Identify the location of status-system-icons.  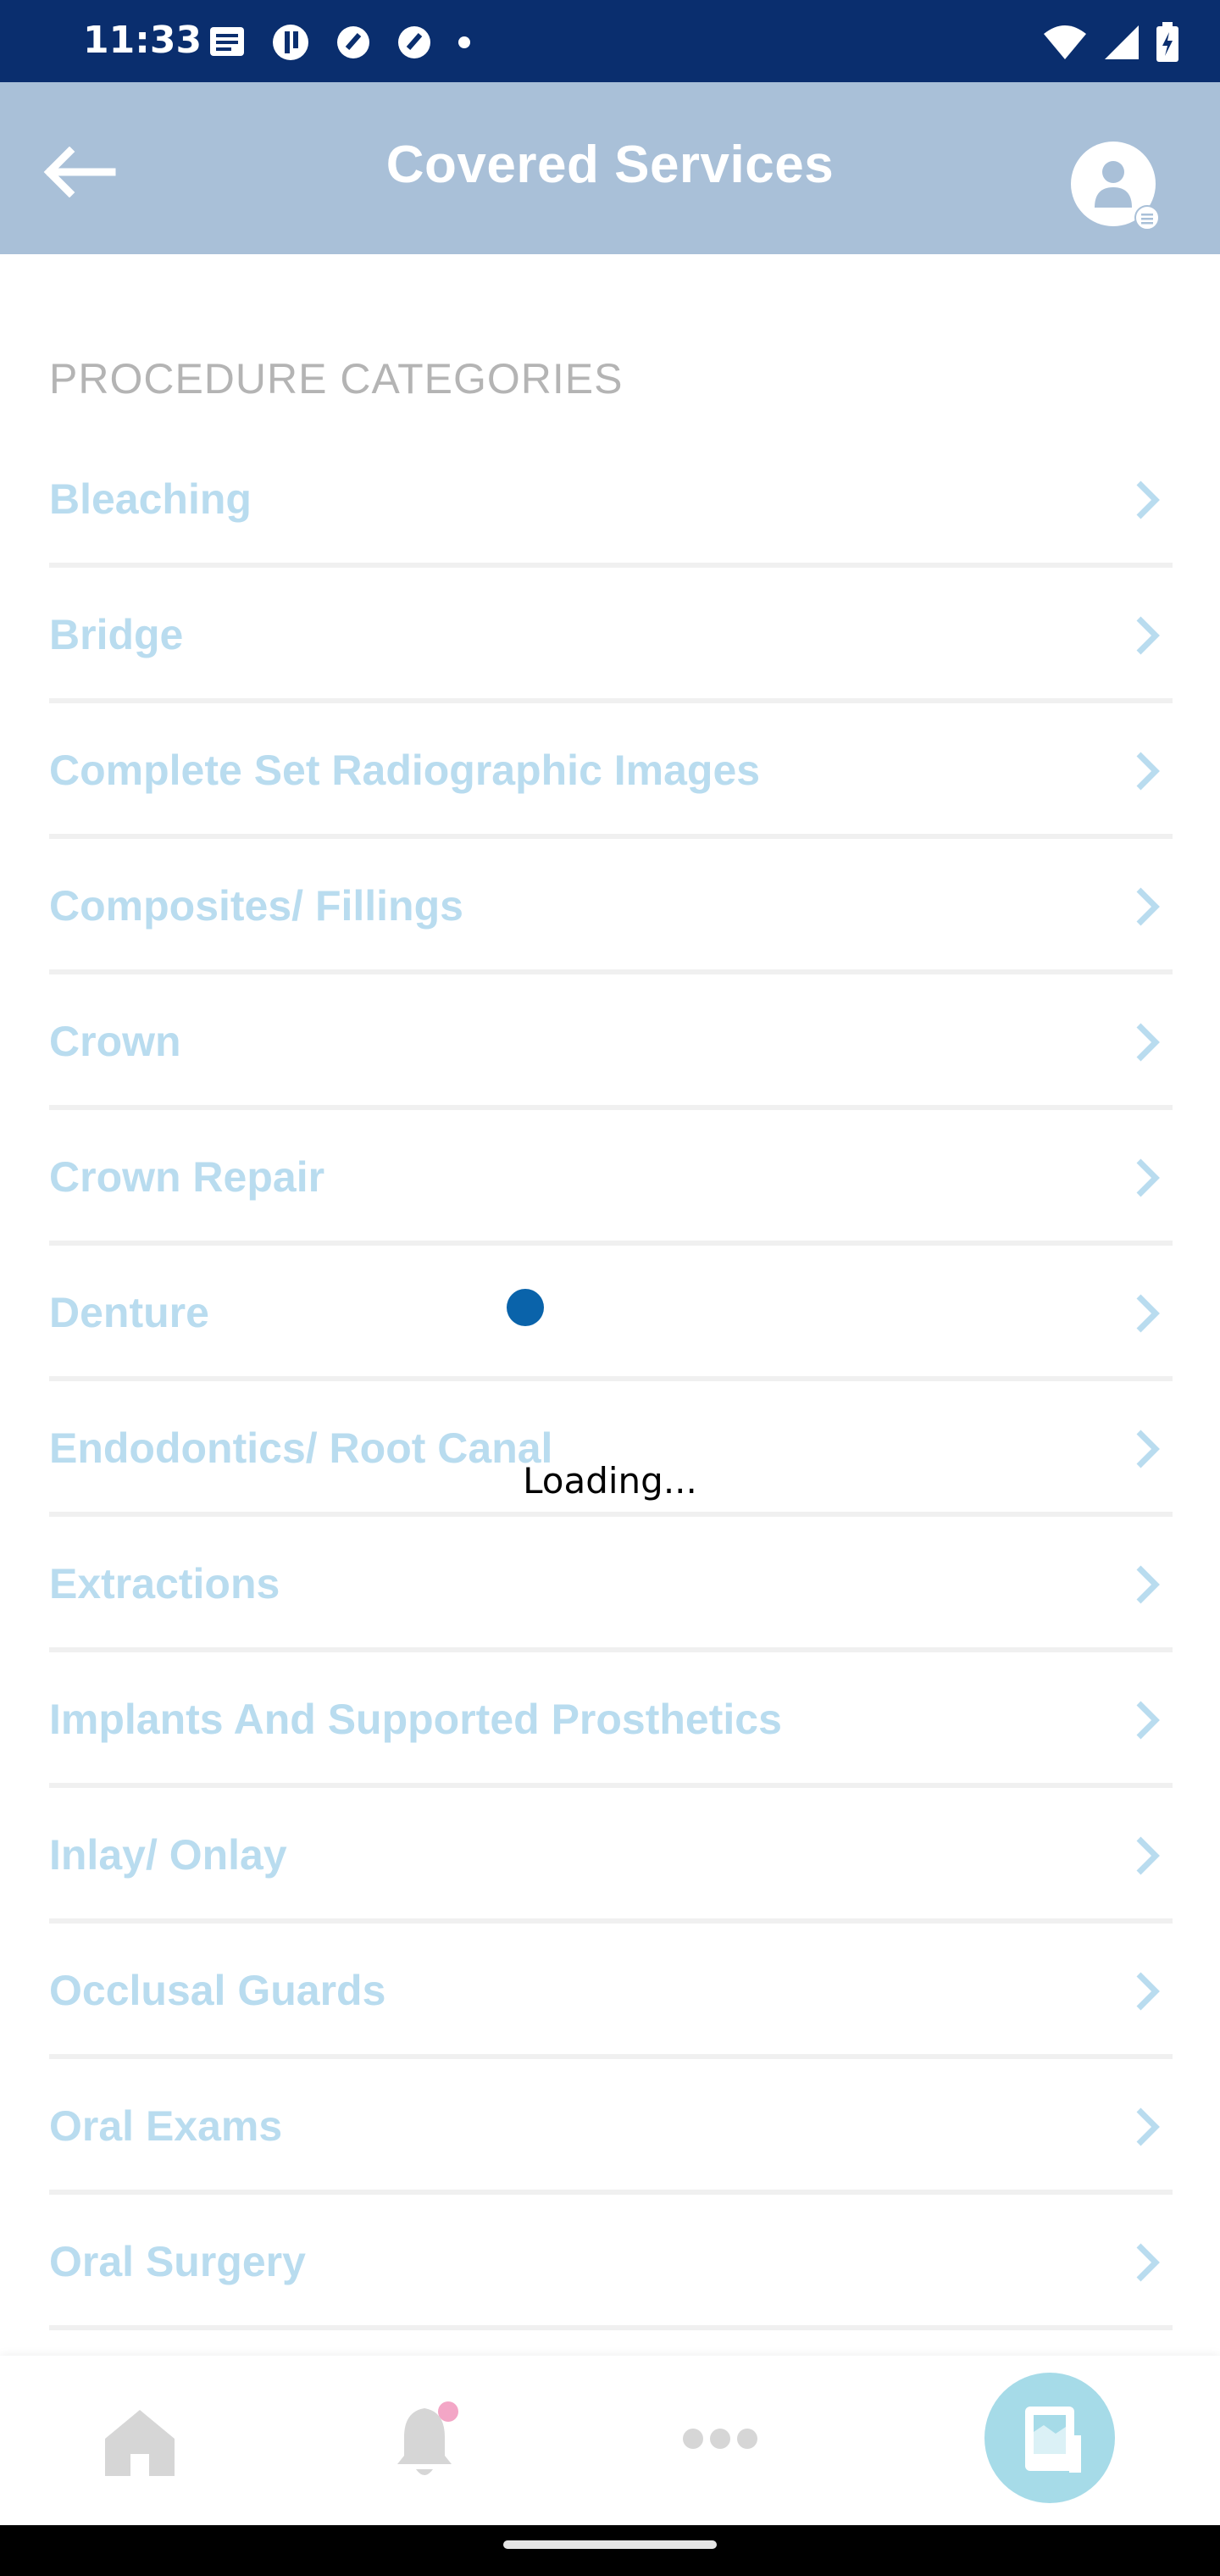
(1110, 42).